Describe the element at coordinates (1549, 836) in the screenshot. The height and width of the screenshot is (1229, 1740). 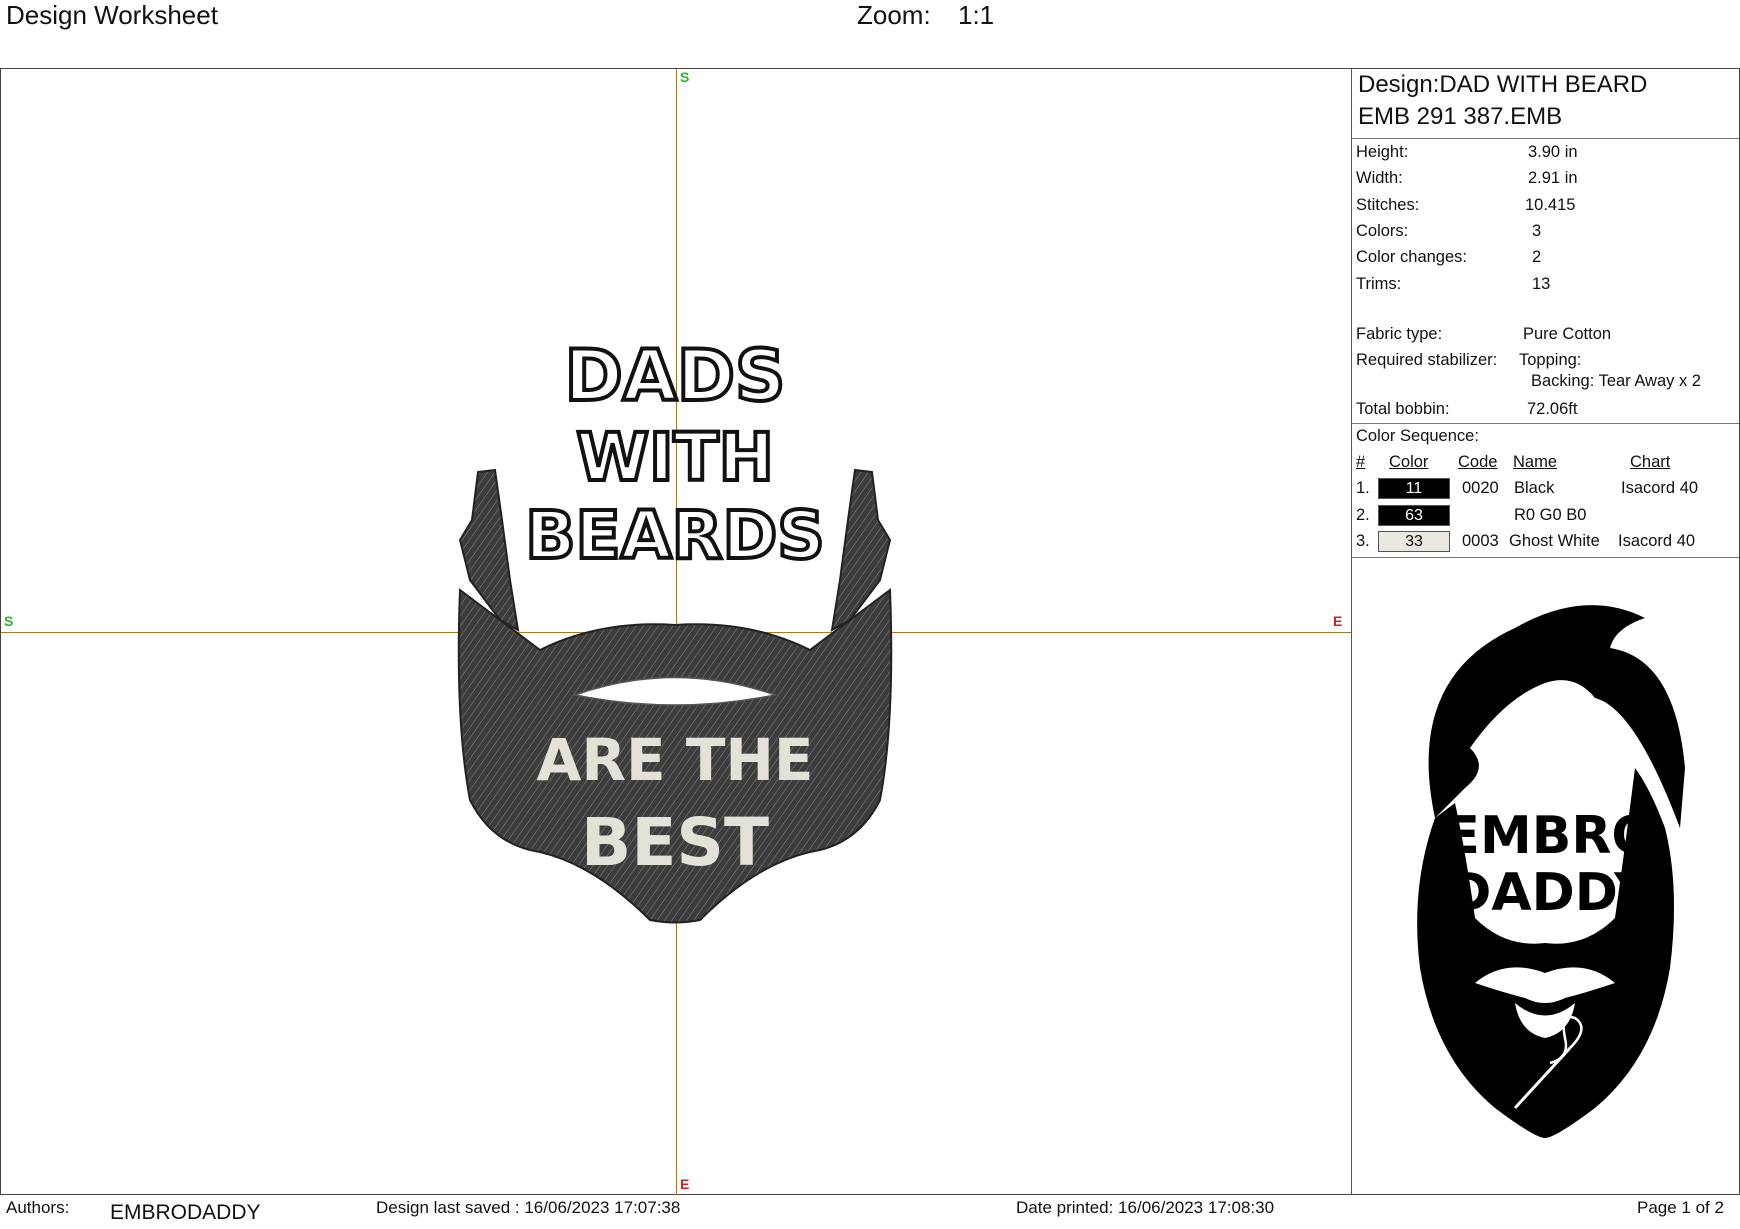
I see `logo-line-embro: EMBRO` at that location.